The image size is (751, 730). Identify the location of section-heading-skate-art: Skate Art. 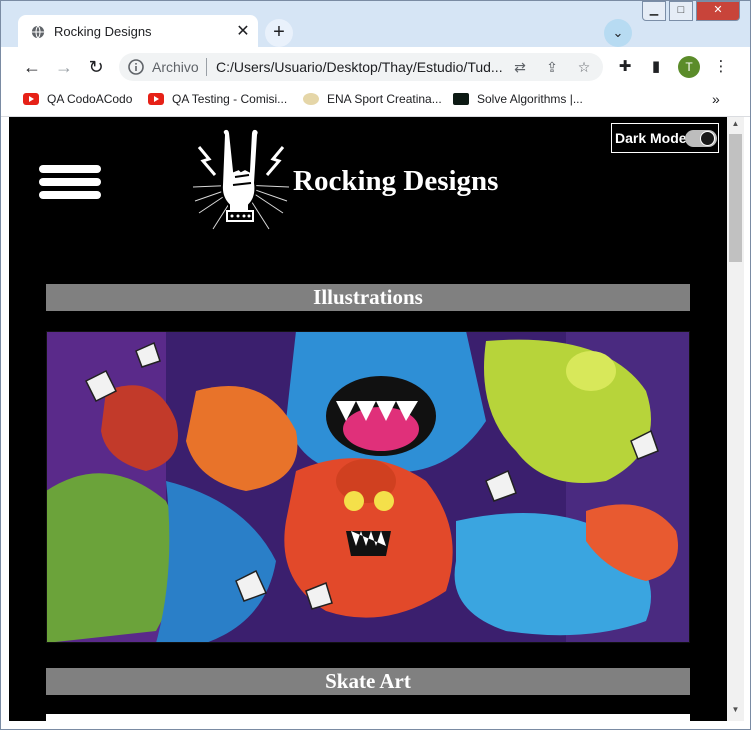
(368, 681).